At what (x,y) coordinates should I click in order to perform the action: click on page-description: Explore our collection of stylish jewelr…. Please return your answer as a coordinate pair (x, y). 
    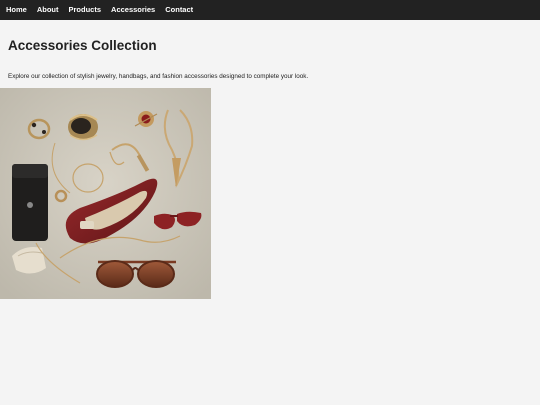
    Looking at the image, I should click on (158, 76).